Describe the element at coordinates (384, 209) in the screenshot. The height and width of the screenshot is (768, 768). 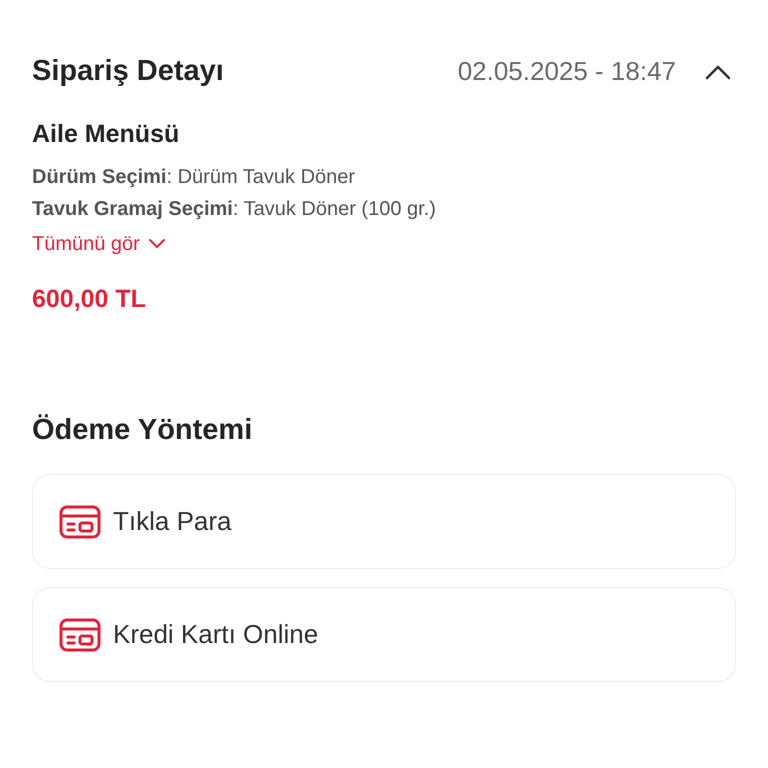
I see `item-option: Tavuk Gramaj Seçimi: Tavuk Döner (100 gr.)` at that location.